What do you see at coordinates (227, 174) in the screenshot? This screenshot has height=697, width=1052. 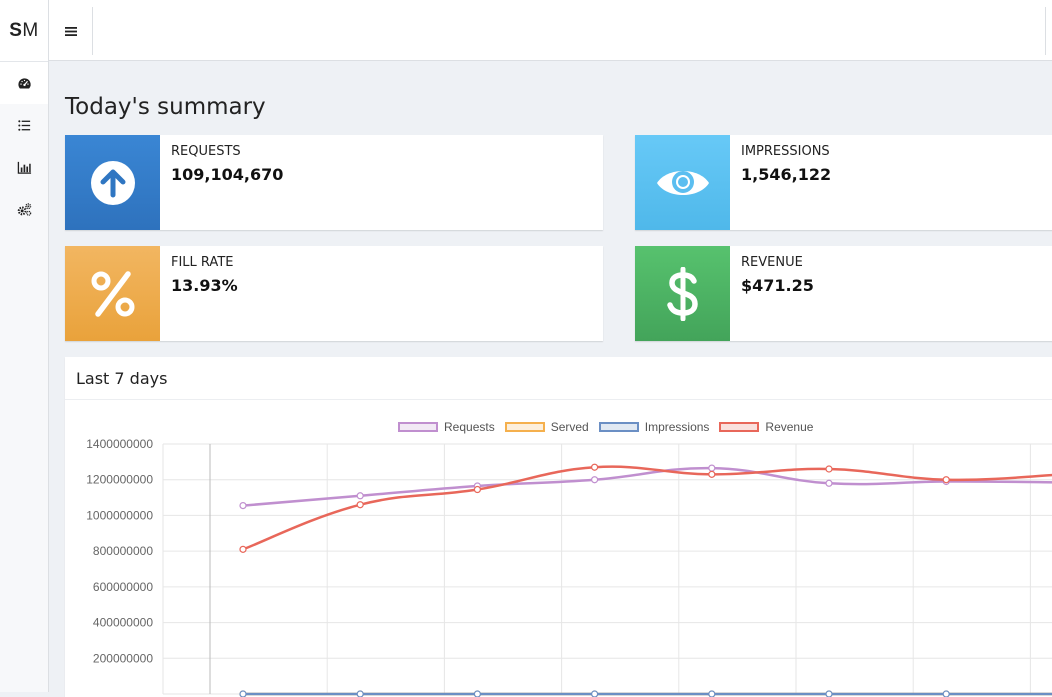 I see `requests-value: 109,104,670` at bounding box center [227, 174].